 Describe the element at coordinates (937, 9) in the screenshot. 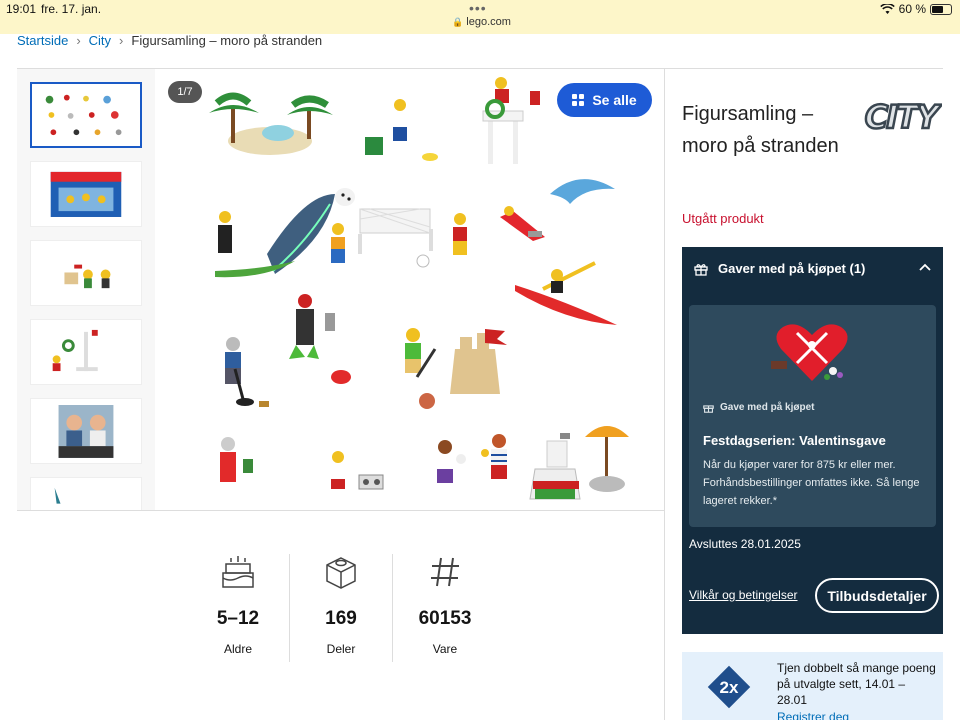

I see `battery-fill` at that location.